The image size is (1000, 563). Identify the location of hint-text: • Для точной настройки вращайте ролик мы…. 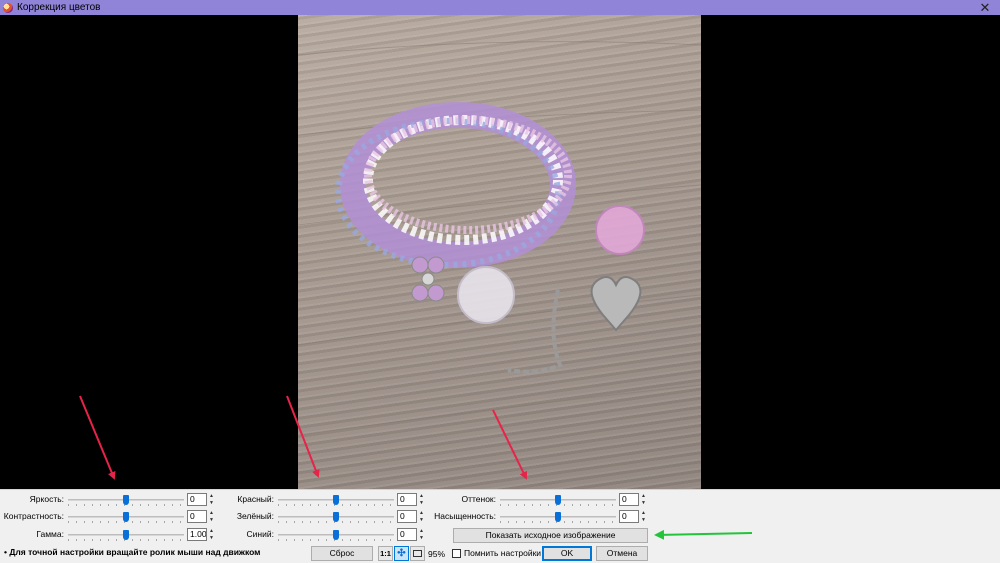
(132, 552).